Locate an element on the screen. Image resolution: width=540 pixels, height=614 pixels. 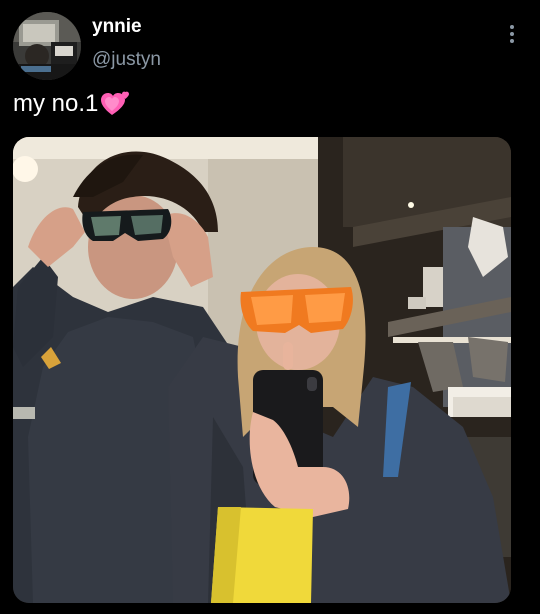
display-name: ynnie is located at coordinates (117, 27).